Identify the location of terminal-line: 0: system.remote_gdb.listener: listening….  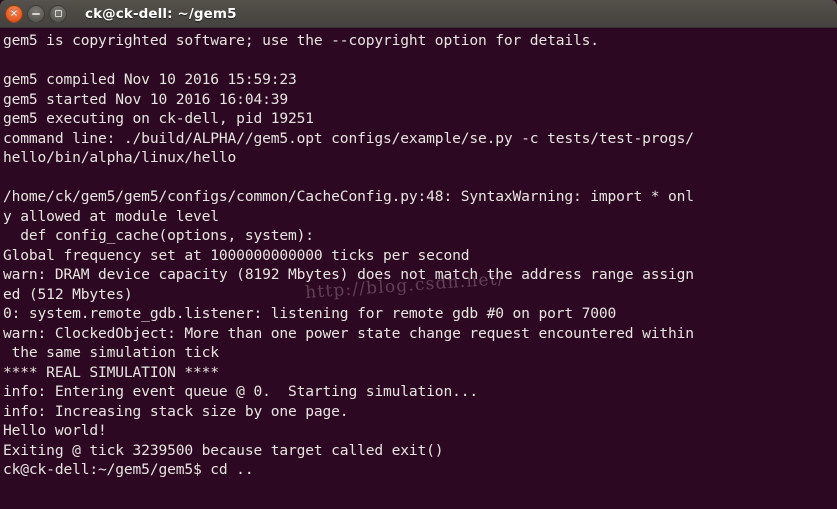
(310, 313).